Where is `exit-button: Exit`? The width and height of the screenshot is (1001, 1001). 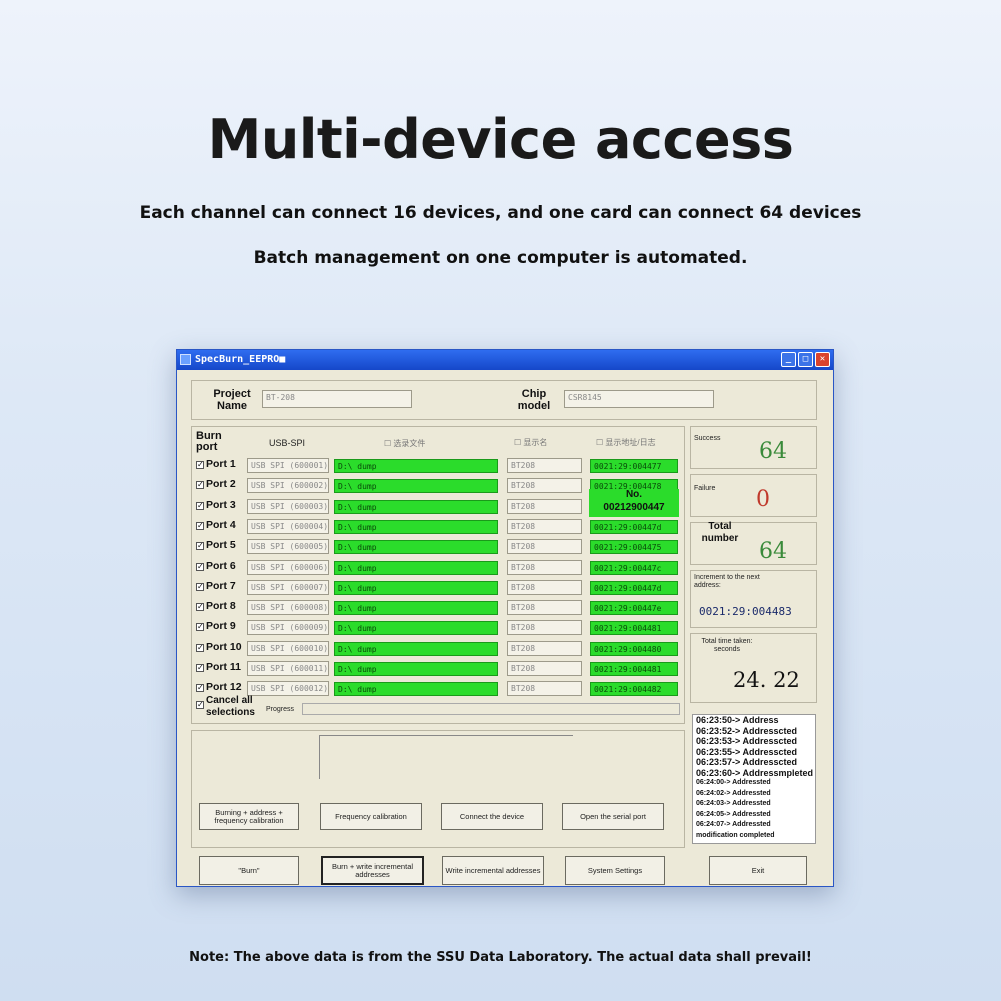
exit-button: Exit is located at coordinates (758, 870).